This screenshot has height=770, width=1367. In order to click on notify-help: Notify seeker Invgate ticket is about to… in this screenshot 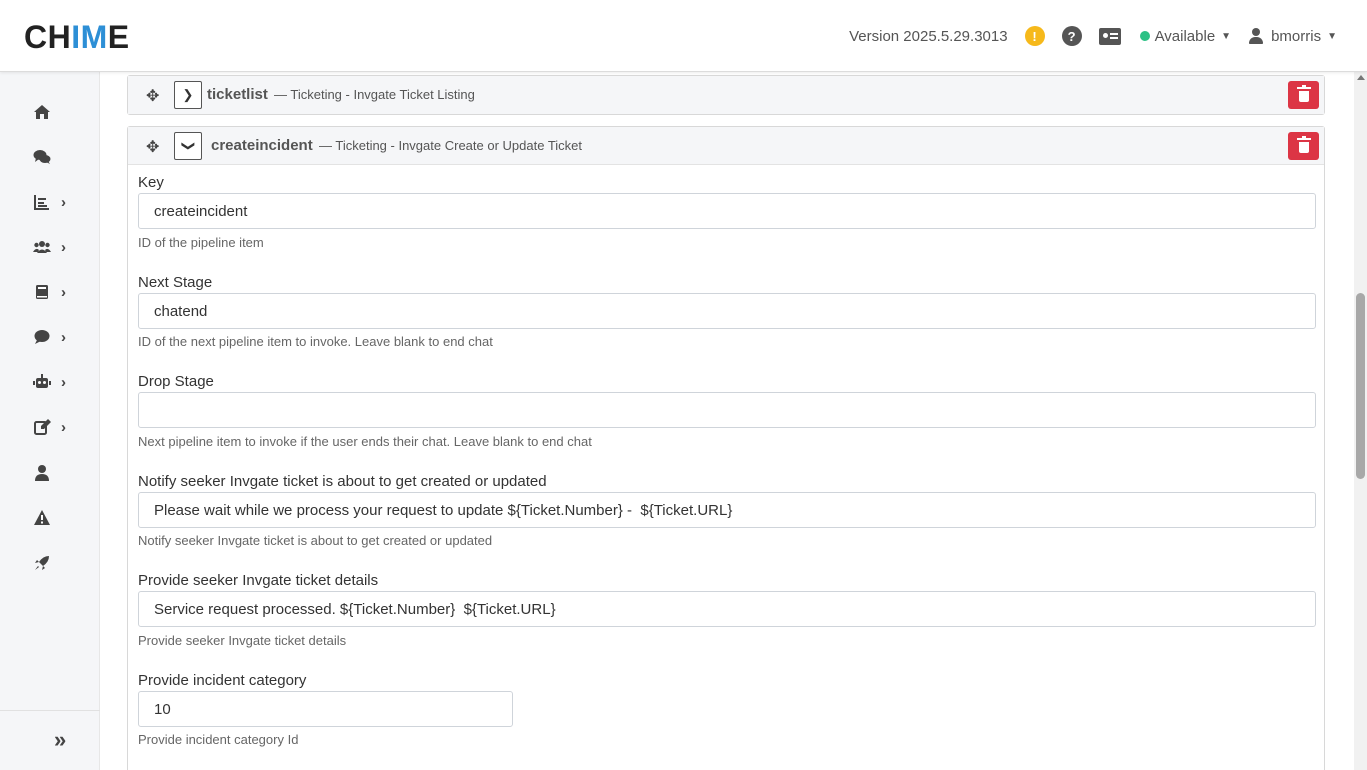, I will do `click(315, 540)`.